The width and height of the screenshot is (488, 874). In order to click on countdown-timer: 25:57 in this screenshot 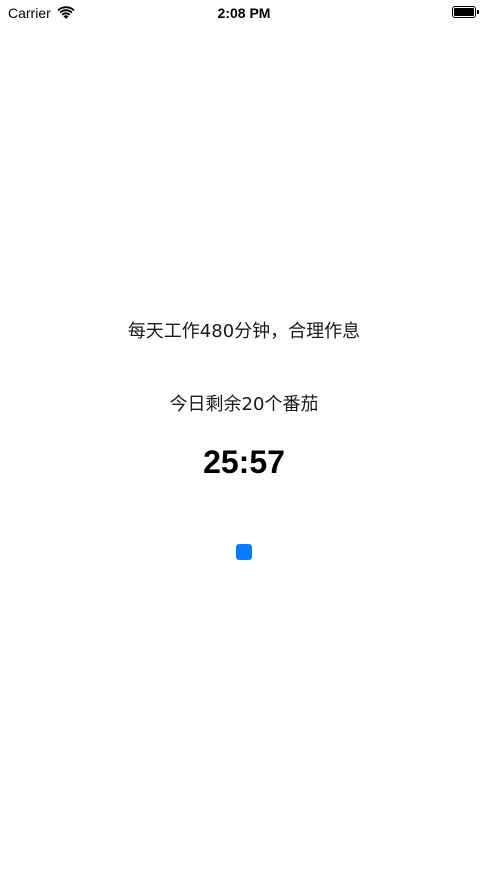, I will do `click(244, 462)`.